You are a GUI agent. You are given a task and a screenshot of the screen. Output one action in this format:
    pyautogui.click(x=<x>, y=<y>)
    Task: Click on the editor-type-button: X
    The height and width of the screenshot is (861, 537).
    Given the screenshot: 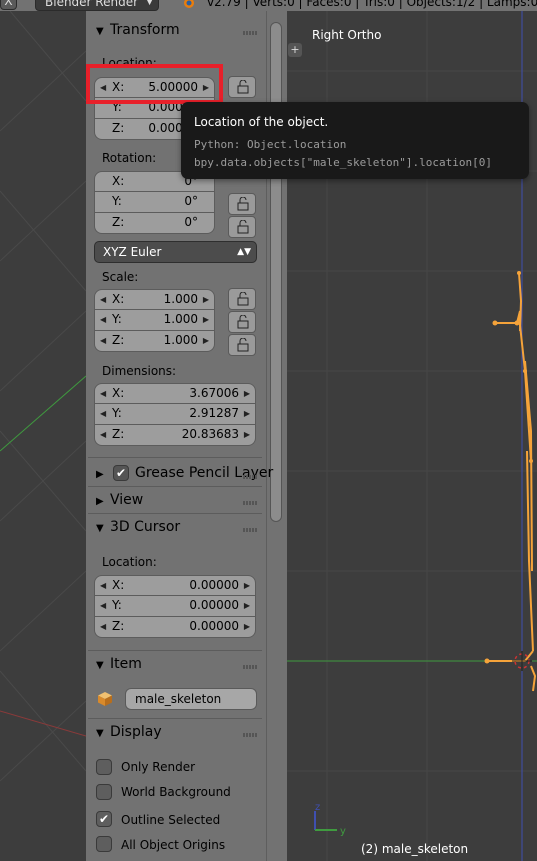 What is the action you would take?
    pyautogui.click(x=8, y=5)
    